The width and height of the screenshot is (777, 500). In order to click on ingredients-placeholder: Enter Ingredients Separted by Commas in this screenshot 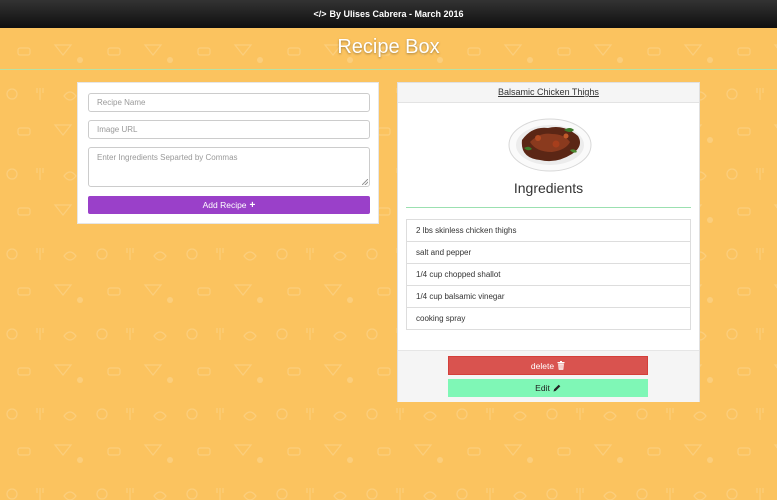, I will do `click(167, 157)`.